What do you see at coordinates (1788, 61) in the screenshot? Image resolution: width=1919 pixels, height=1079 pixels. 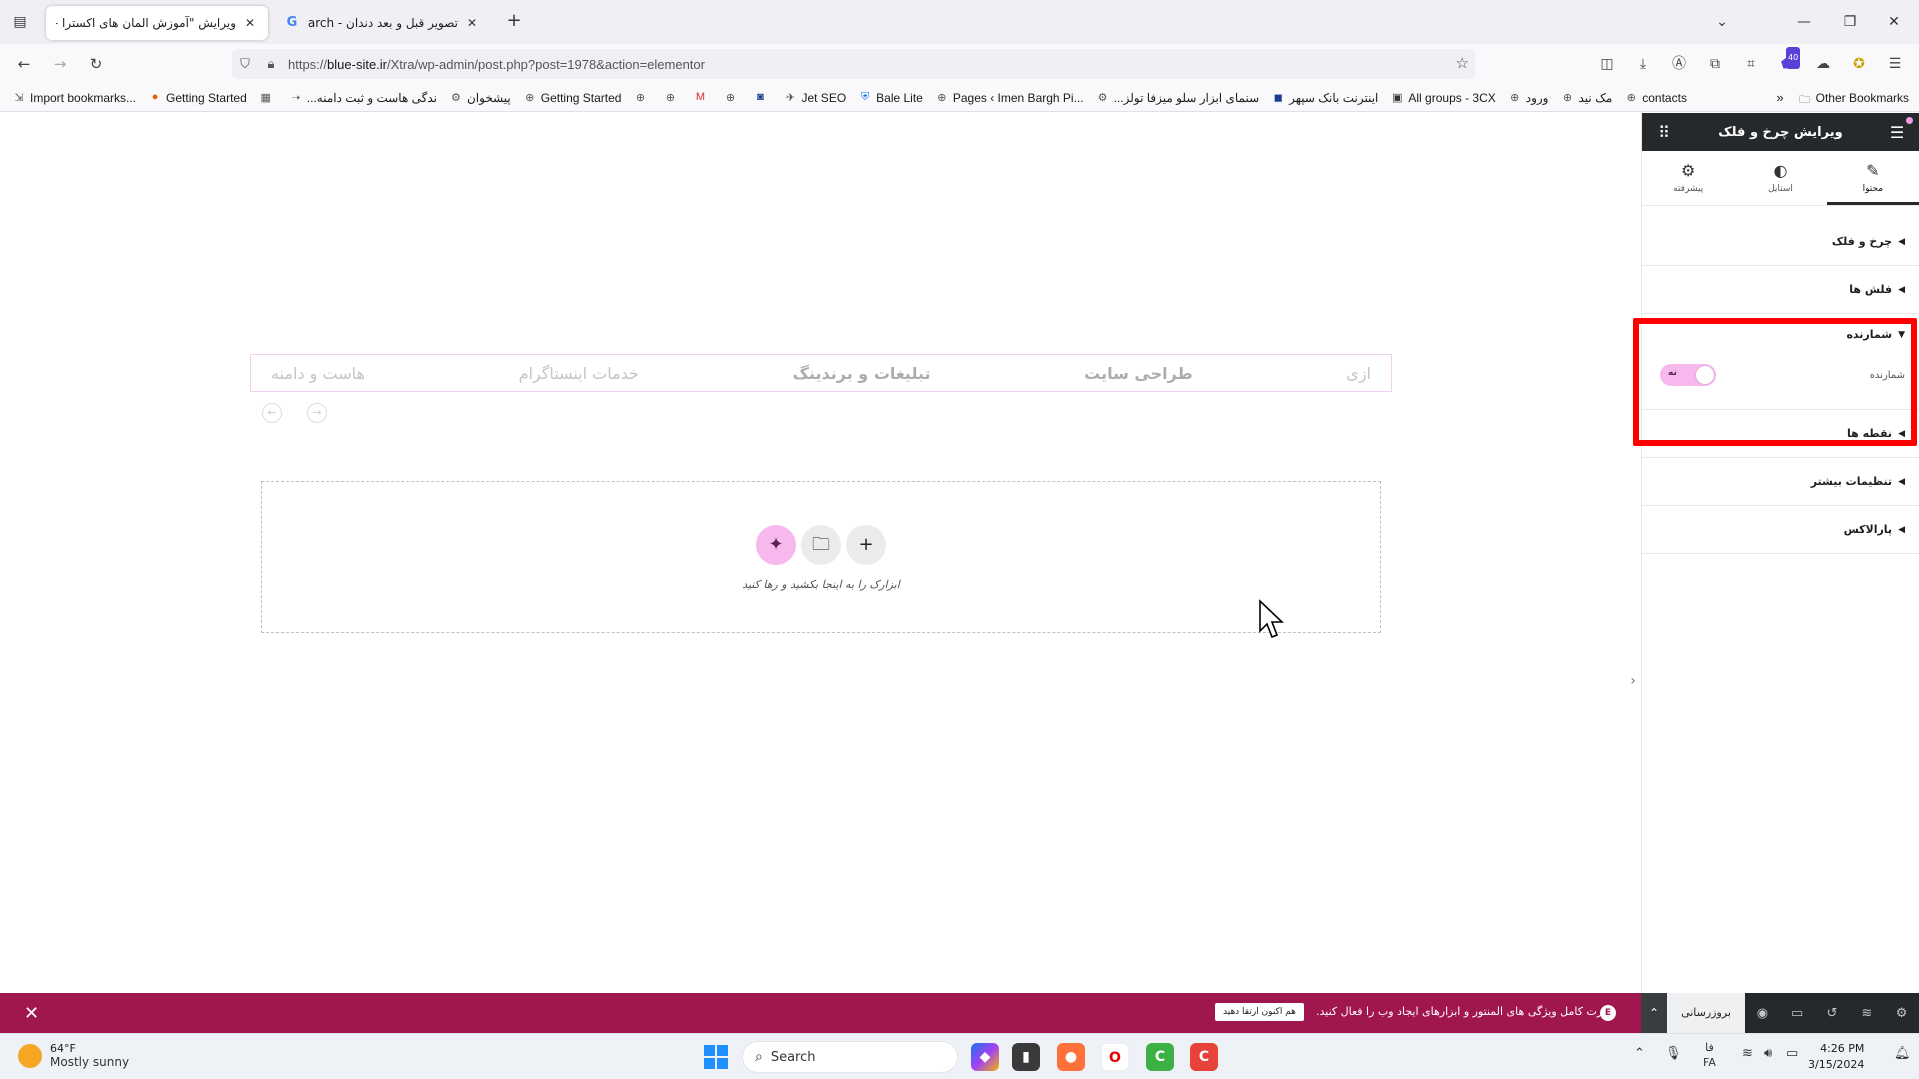 I see `extension-badge-icon: ⬟40` at bounding box center [1788, 61].